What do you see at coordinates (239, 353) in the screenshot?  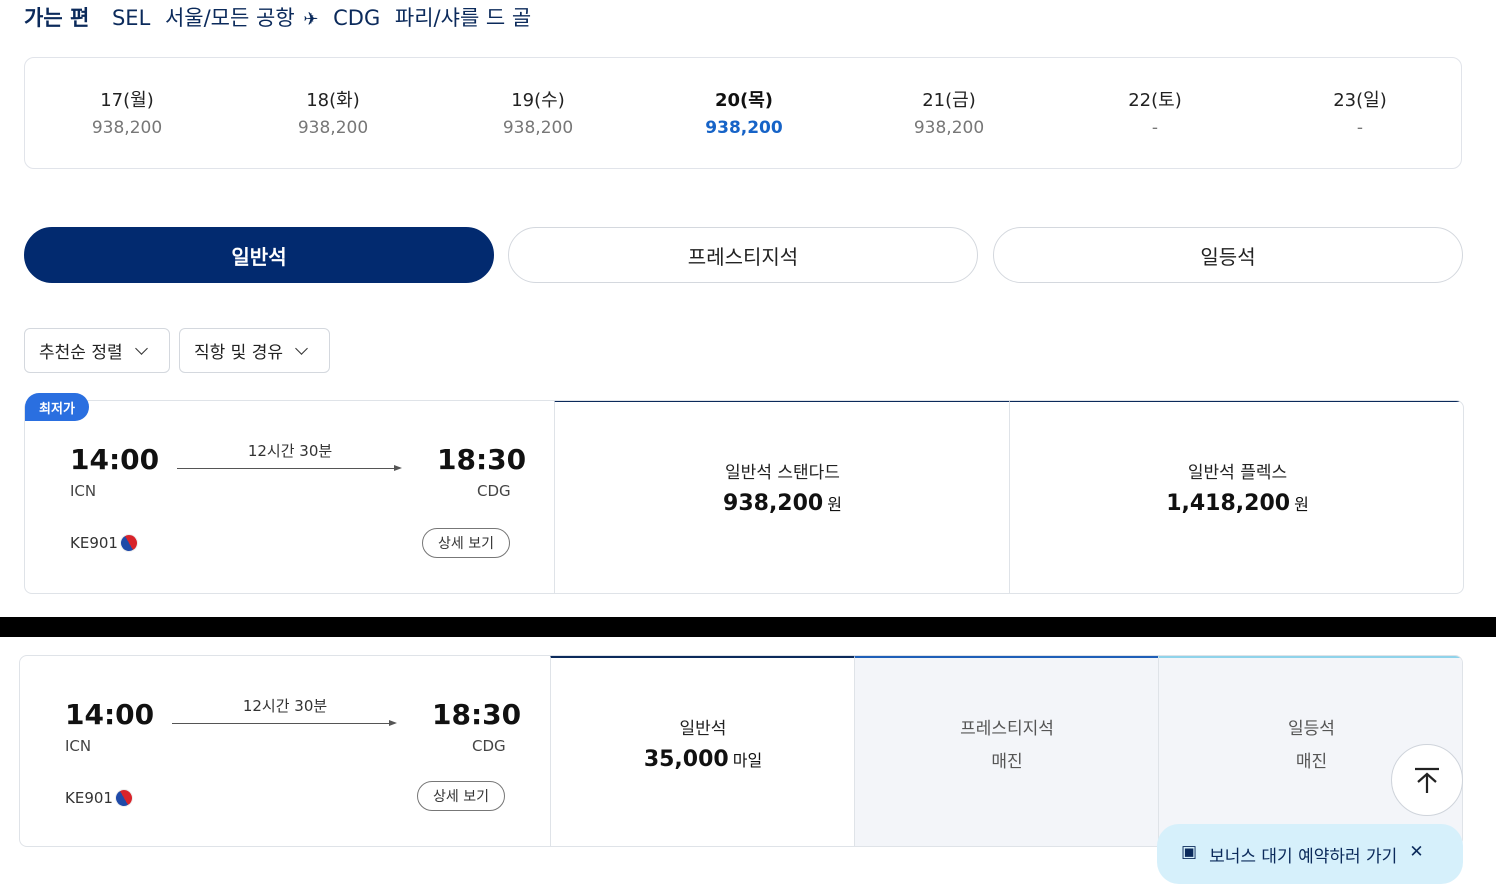 I see `stops-label: 직항 및 경유` at bounding box center [239, 353].